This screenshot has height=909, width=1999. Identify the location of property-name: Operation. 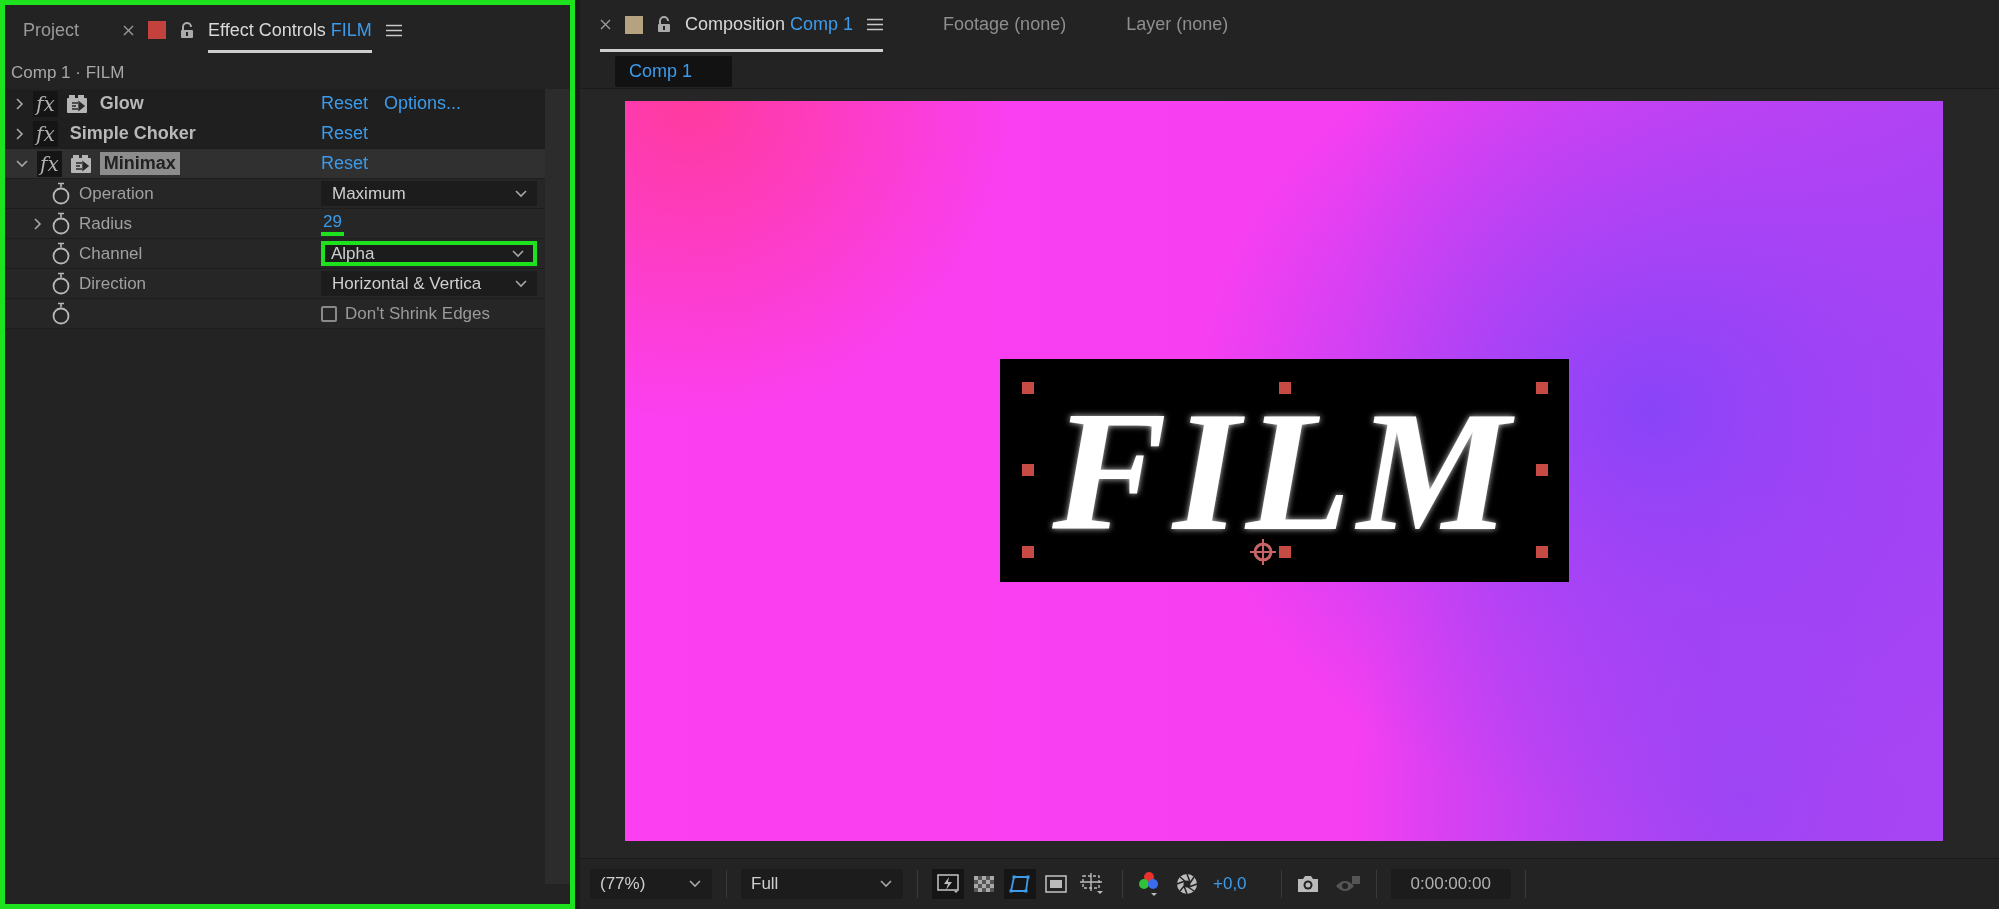
(116, 193).